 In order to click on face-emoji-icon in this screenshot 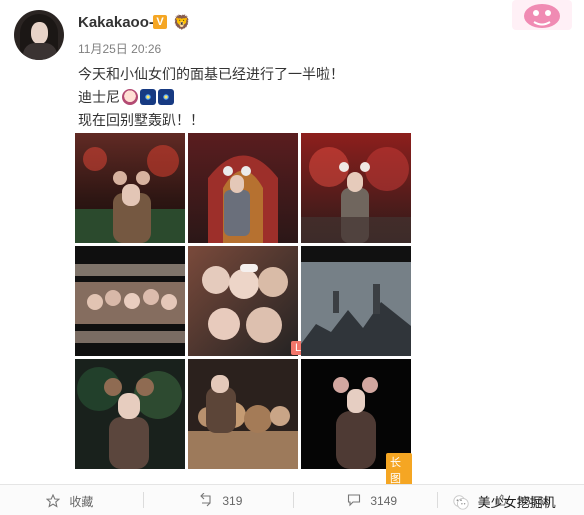, I will do `click(130, 97)`.